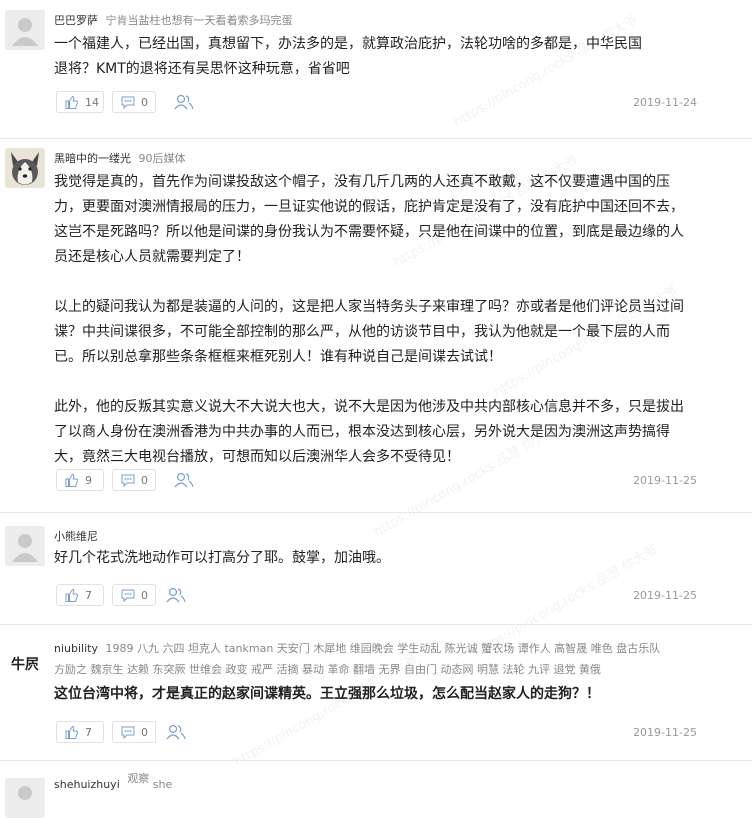  Describe the element at coordinates (162, 158) in the screenshot. I see `user-signature: 90后媒体` at that location.